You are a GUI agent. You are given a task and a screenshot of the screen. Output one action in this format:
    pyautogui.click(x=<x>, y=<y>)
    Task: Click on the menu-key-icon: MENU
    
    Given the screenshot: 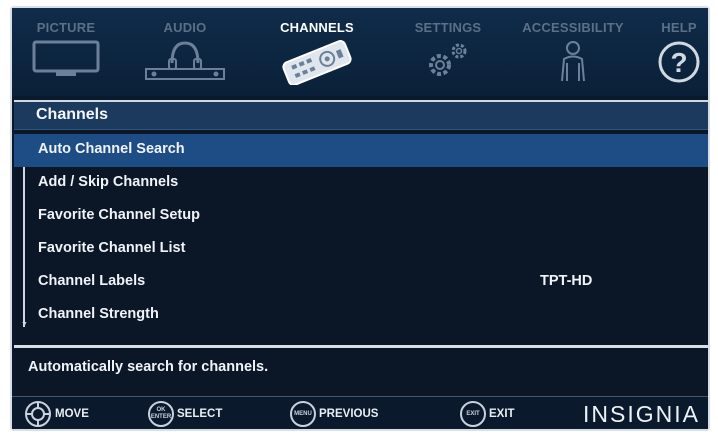 What is the action you would take?
    pyautogui.click(x=303, y=414)
    